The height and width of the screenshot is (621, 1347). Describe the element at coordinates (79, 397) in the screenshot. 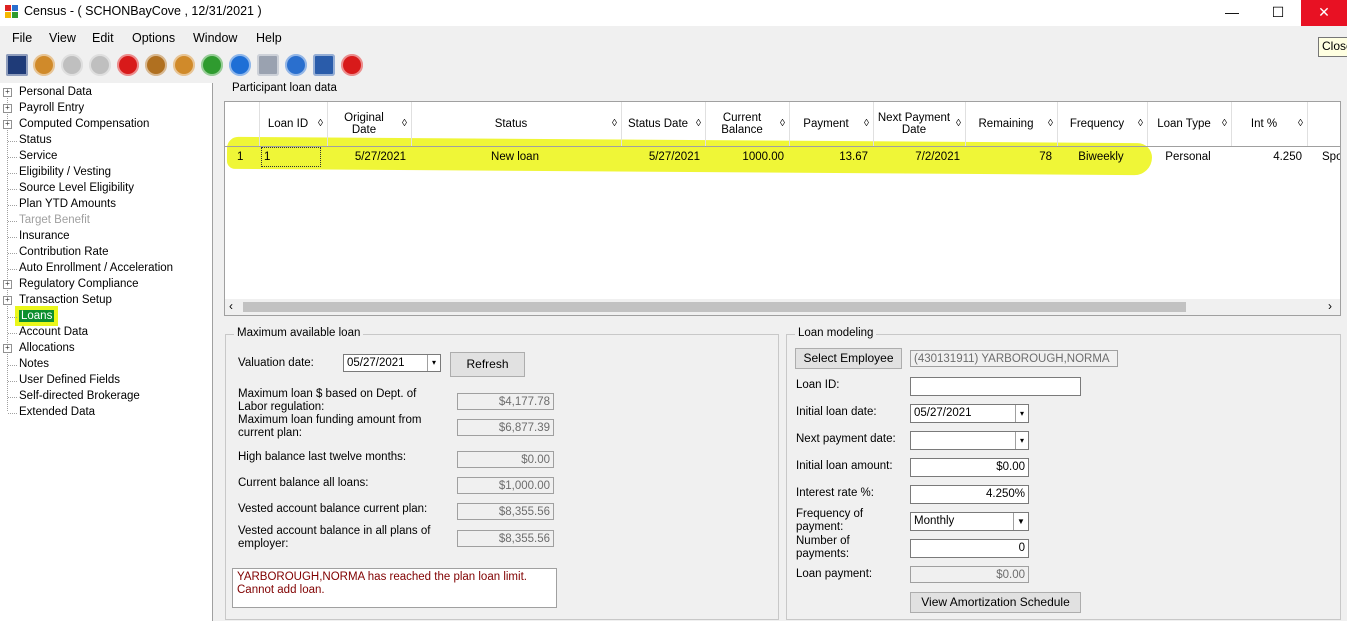

I see `tree-item: Self-directed Brokerage` at that location.